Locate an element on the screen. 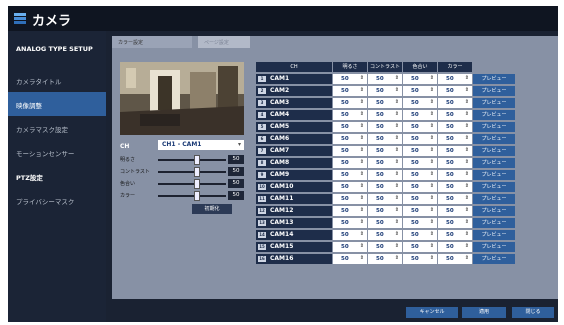 The width and height of the screenshot is (564, 325). cancel-button: キャンセル is located at coordinates (432, 312).